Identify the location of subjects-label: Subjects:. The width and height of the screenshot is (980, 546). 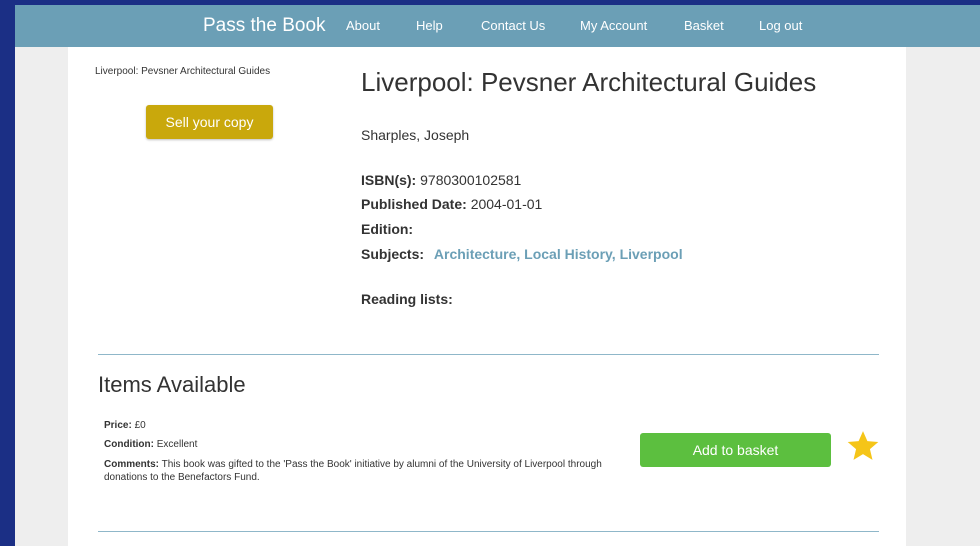
(393, 254).